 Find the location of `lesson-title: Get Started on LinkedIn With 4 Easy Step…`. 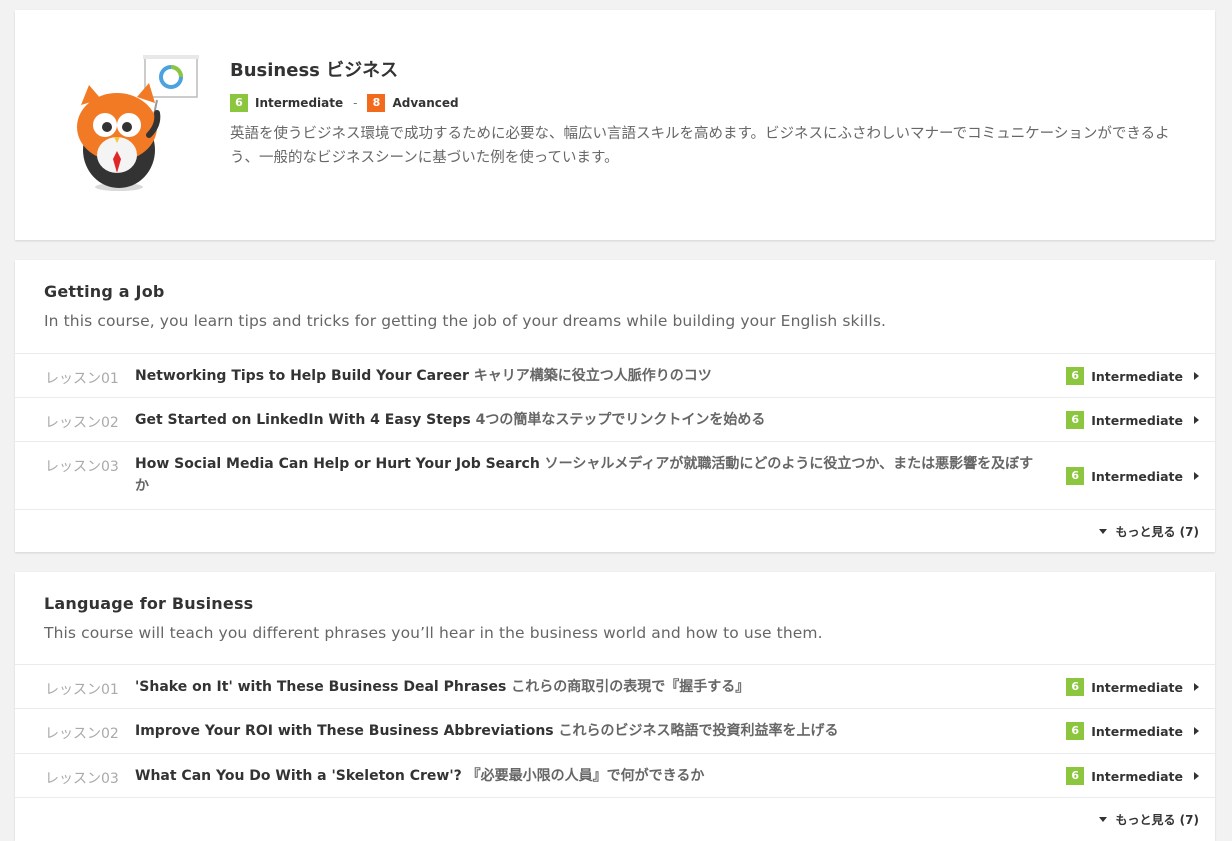

lesson-title: Get Started on LinkedIn With 4 Easy Step… is located at coordinates (590, 420).